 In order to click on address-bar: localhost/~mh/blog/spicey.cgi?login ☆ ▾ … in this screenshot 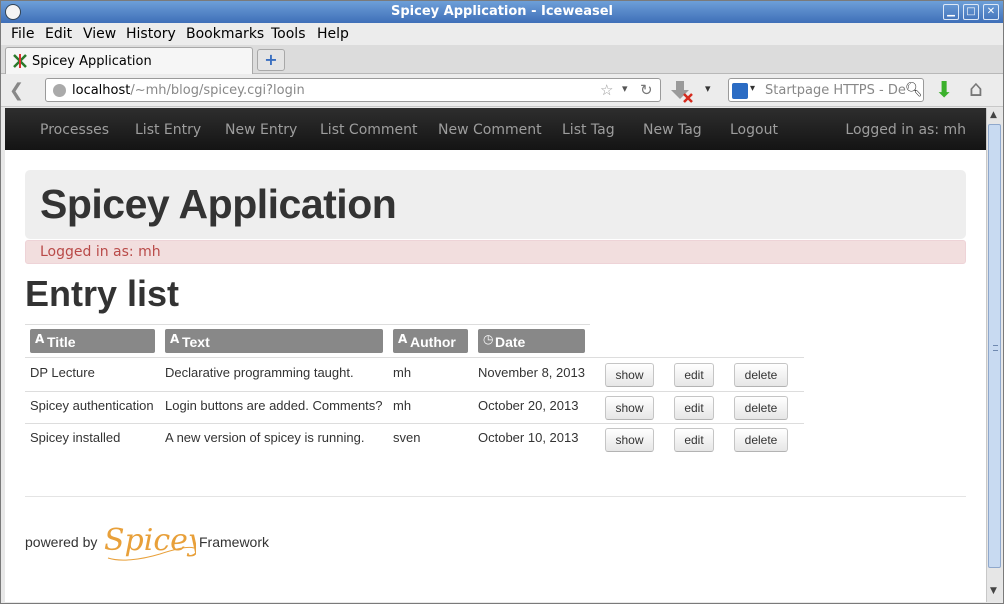, I will do `click(353, 90)`.